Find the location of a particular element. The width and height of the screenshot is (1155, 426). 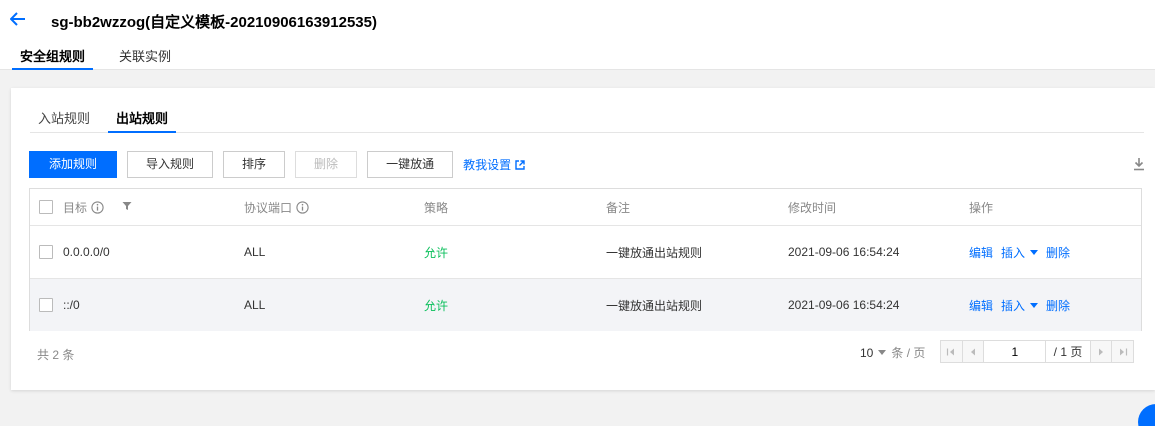

prev-page-icon is located at coordinates (973, 351).